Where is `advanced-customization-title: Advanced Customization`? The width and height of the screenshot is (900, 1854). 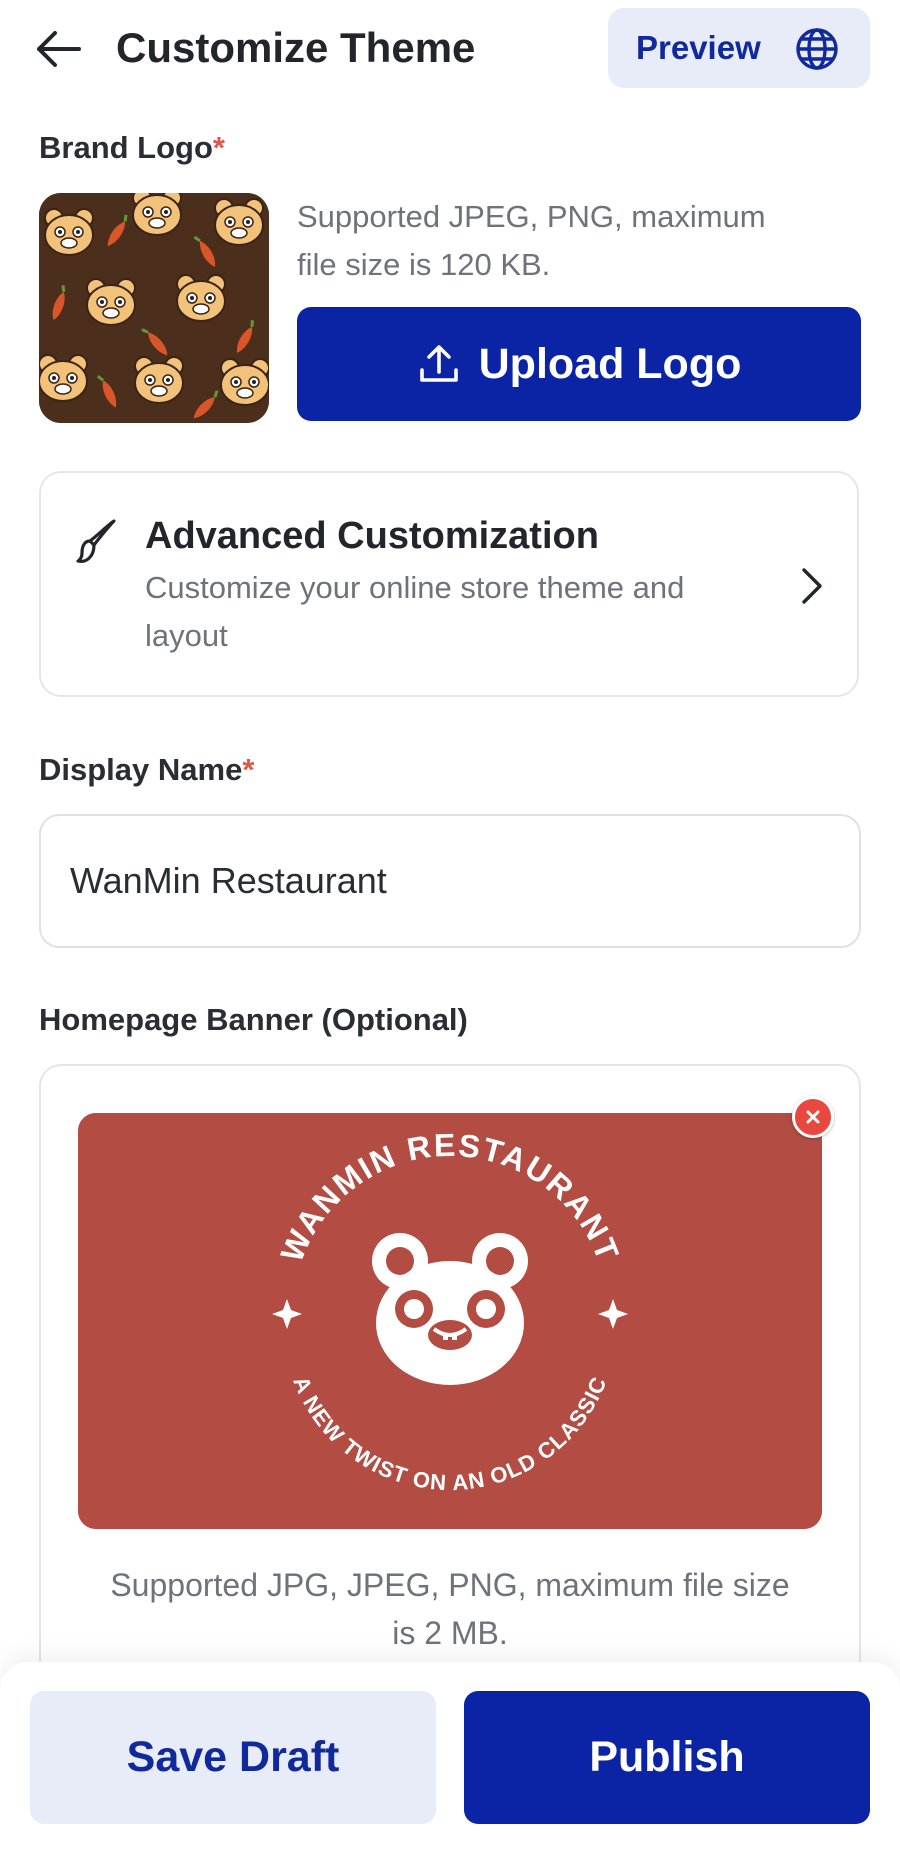 advanced-customization-title: Advanced Customization is located at coordinates (372, 536).